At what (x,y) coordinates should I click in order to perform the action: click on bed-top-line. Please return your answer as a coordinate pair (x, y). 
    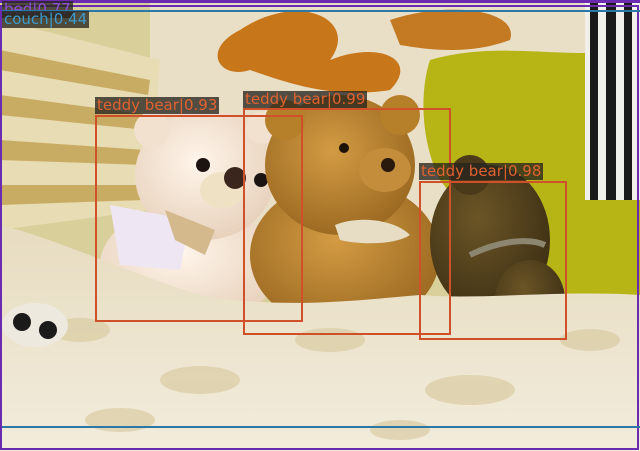
    Looking at the image, I should click on (320, 1).